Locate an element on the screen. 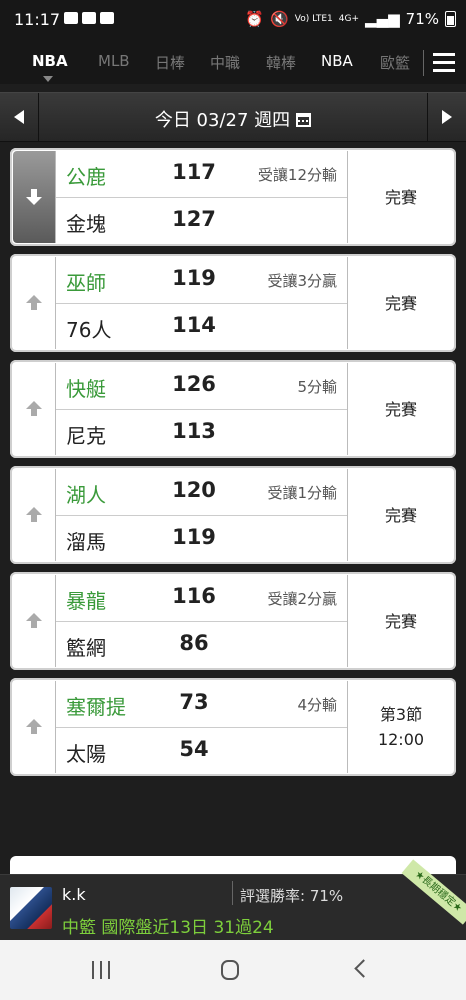  tipster-record: 中籃 國際盤近13日 31過24 is located at coordinates (168, 928).